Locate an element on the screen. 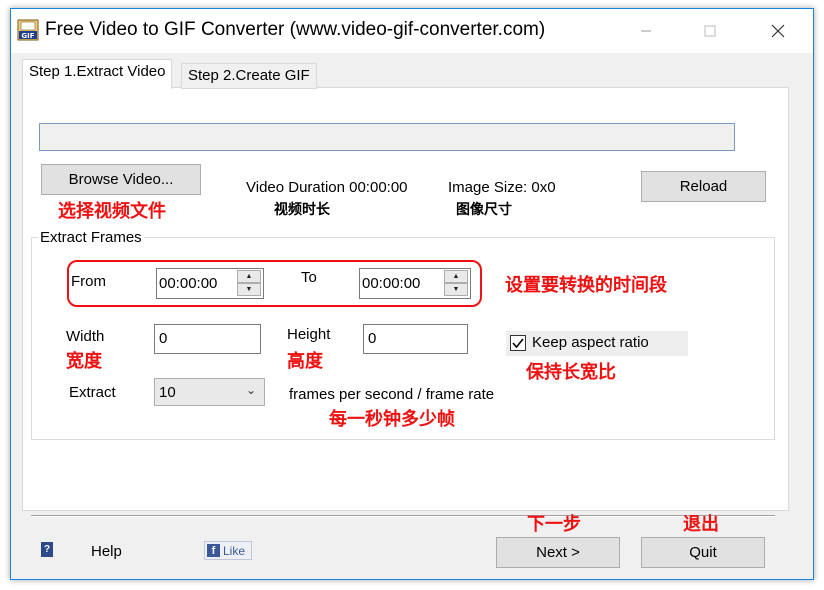 The width and height of the screenshot is (824, 590). next-button: Next > is located at coordinates (558, 552).